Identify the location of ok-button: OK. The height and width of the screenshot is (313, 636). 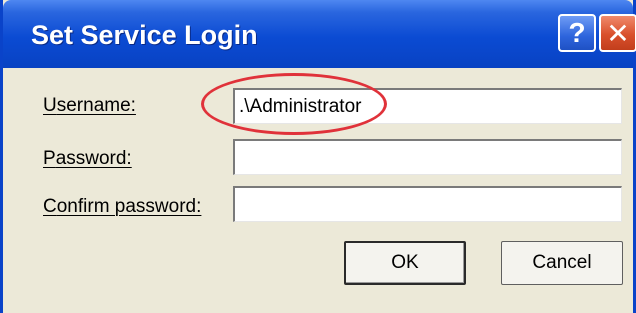
(405, 263).